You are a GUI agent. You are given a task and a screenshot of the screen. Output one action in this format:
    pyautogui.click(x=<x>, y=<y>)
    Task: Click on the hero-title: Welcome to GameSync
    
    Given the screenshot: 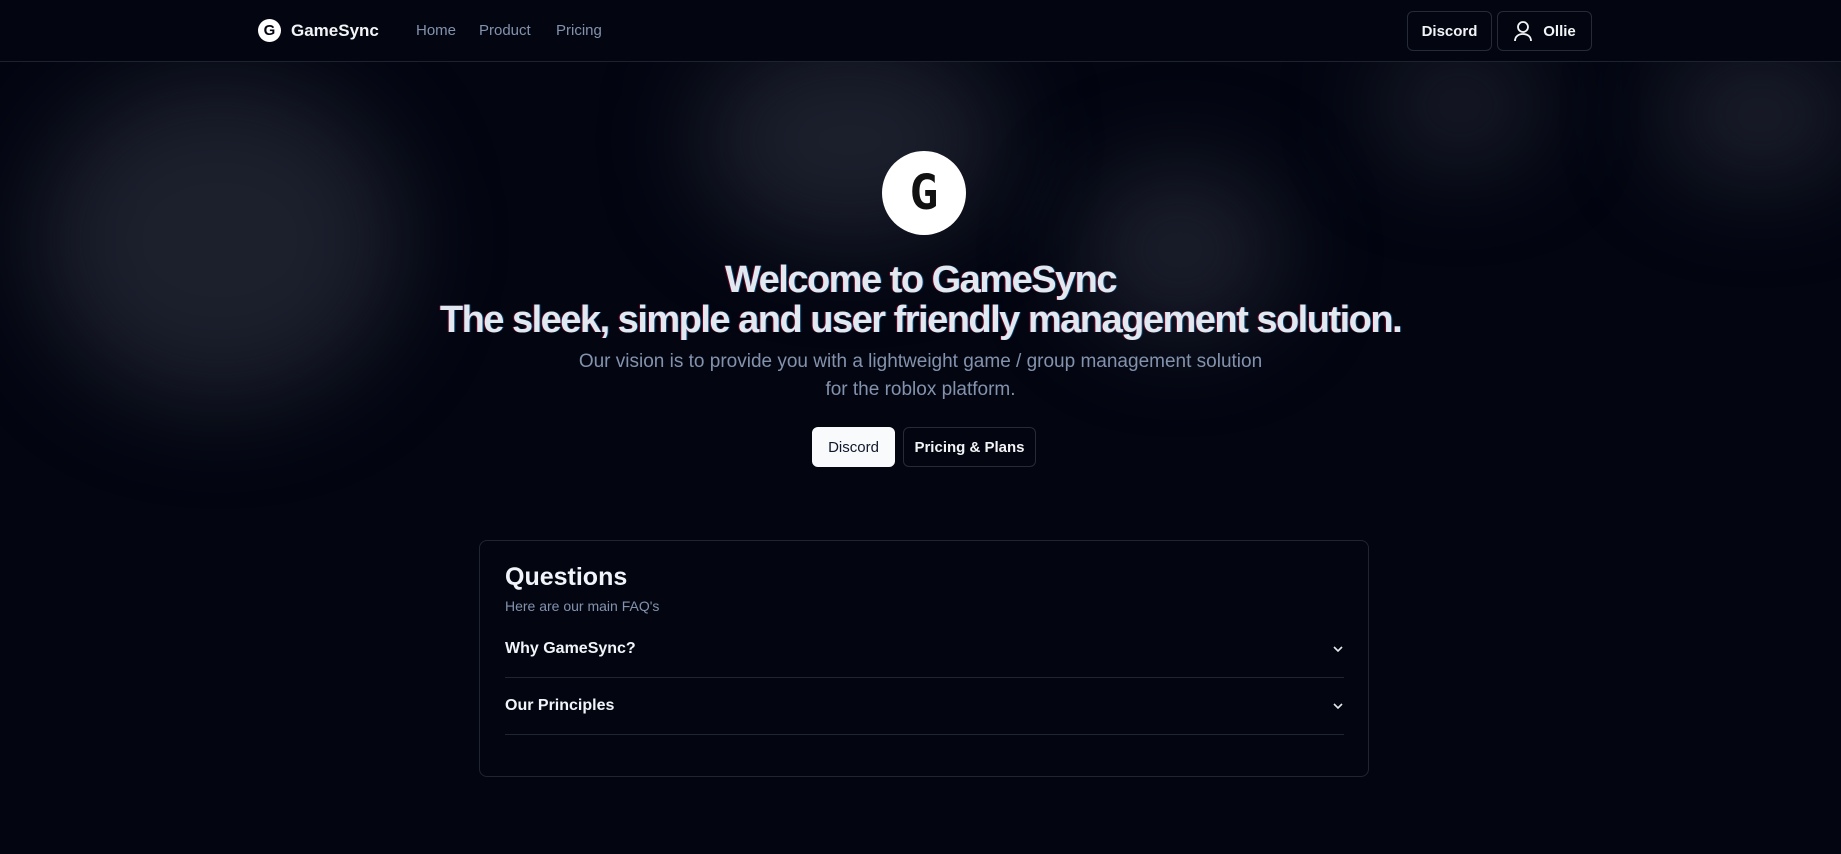 What is the action you would take?
    pyautogui.click(x=921, y=280)
    